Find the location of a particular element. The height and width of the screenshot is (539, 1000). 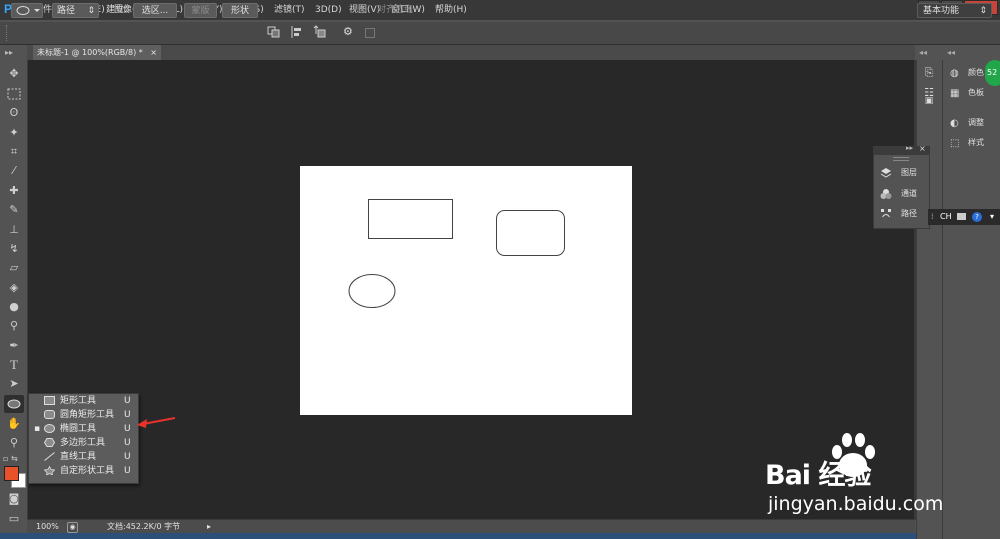

mode-select: 路径 ⇕ is located at coordinates (75, 10).